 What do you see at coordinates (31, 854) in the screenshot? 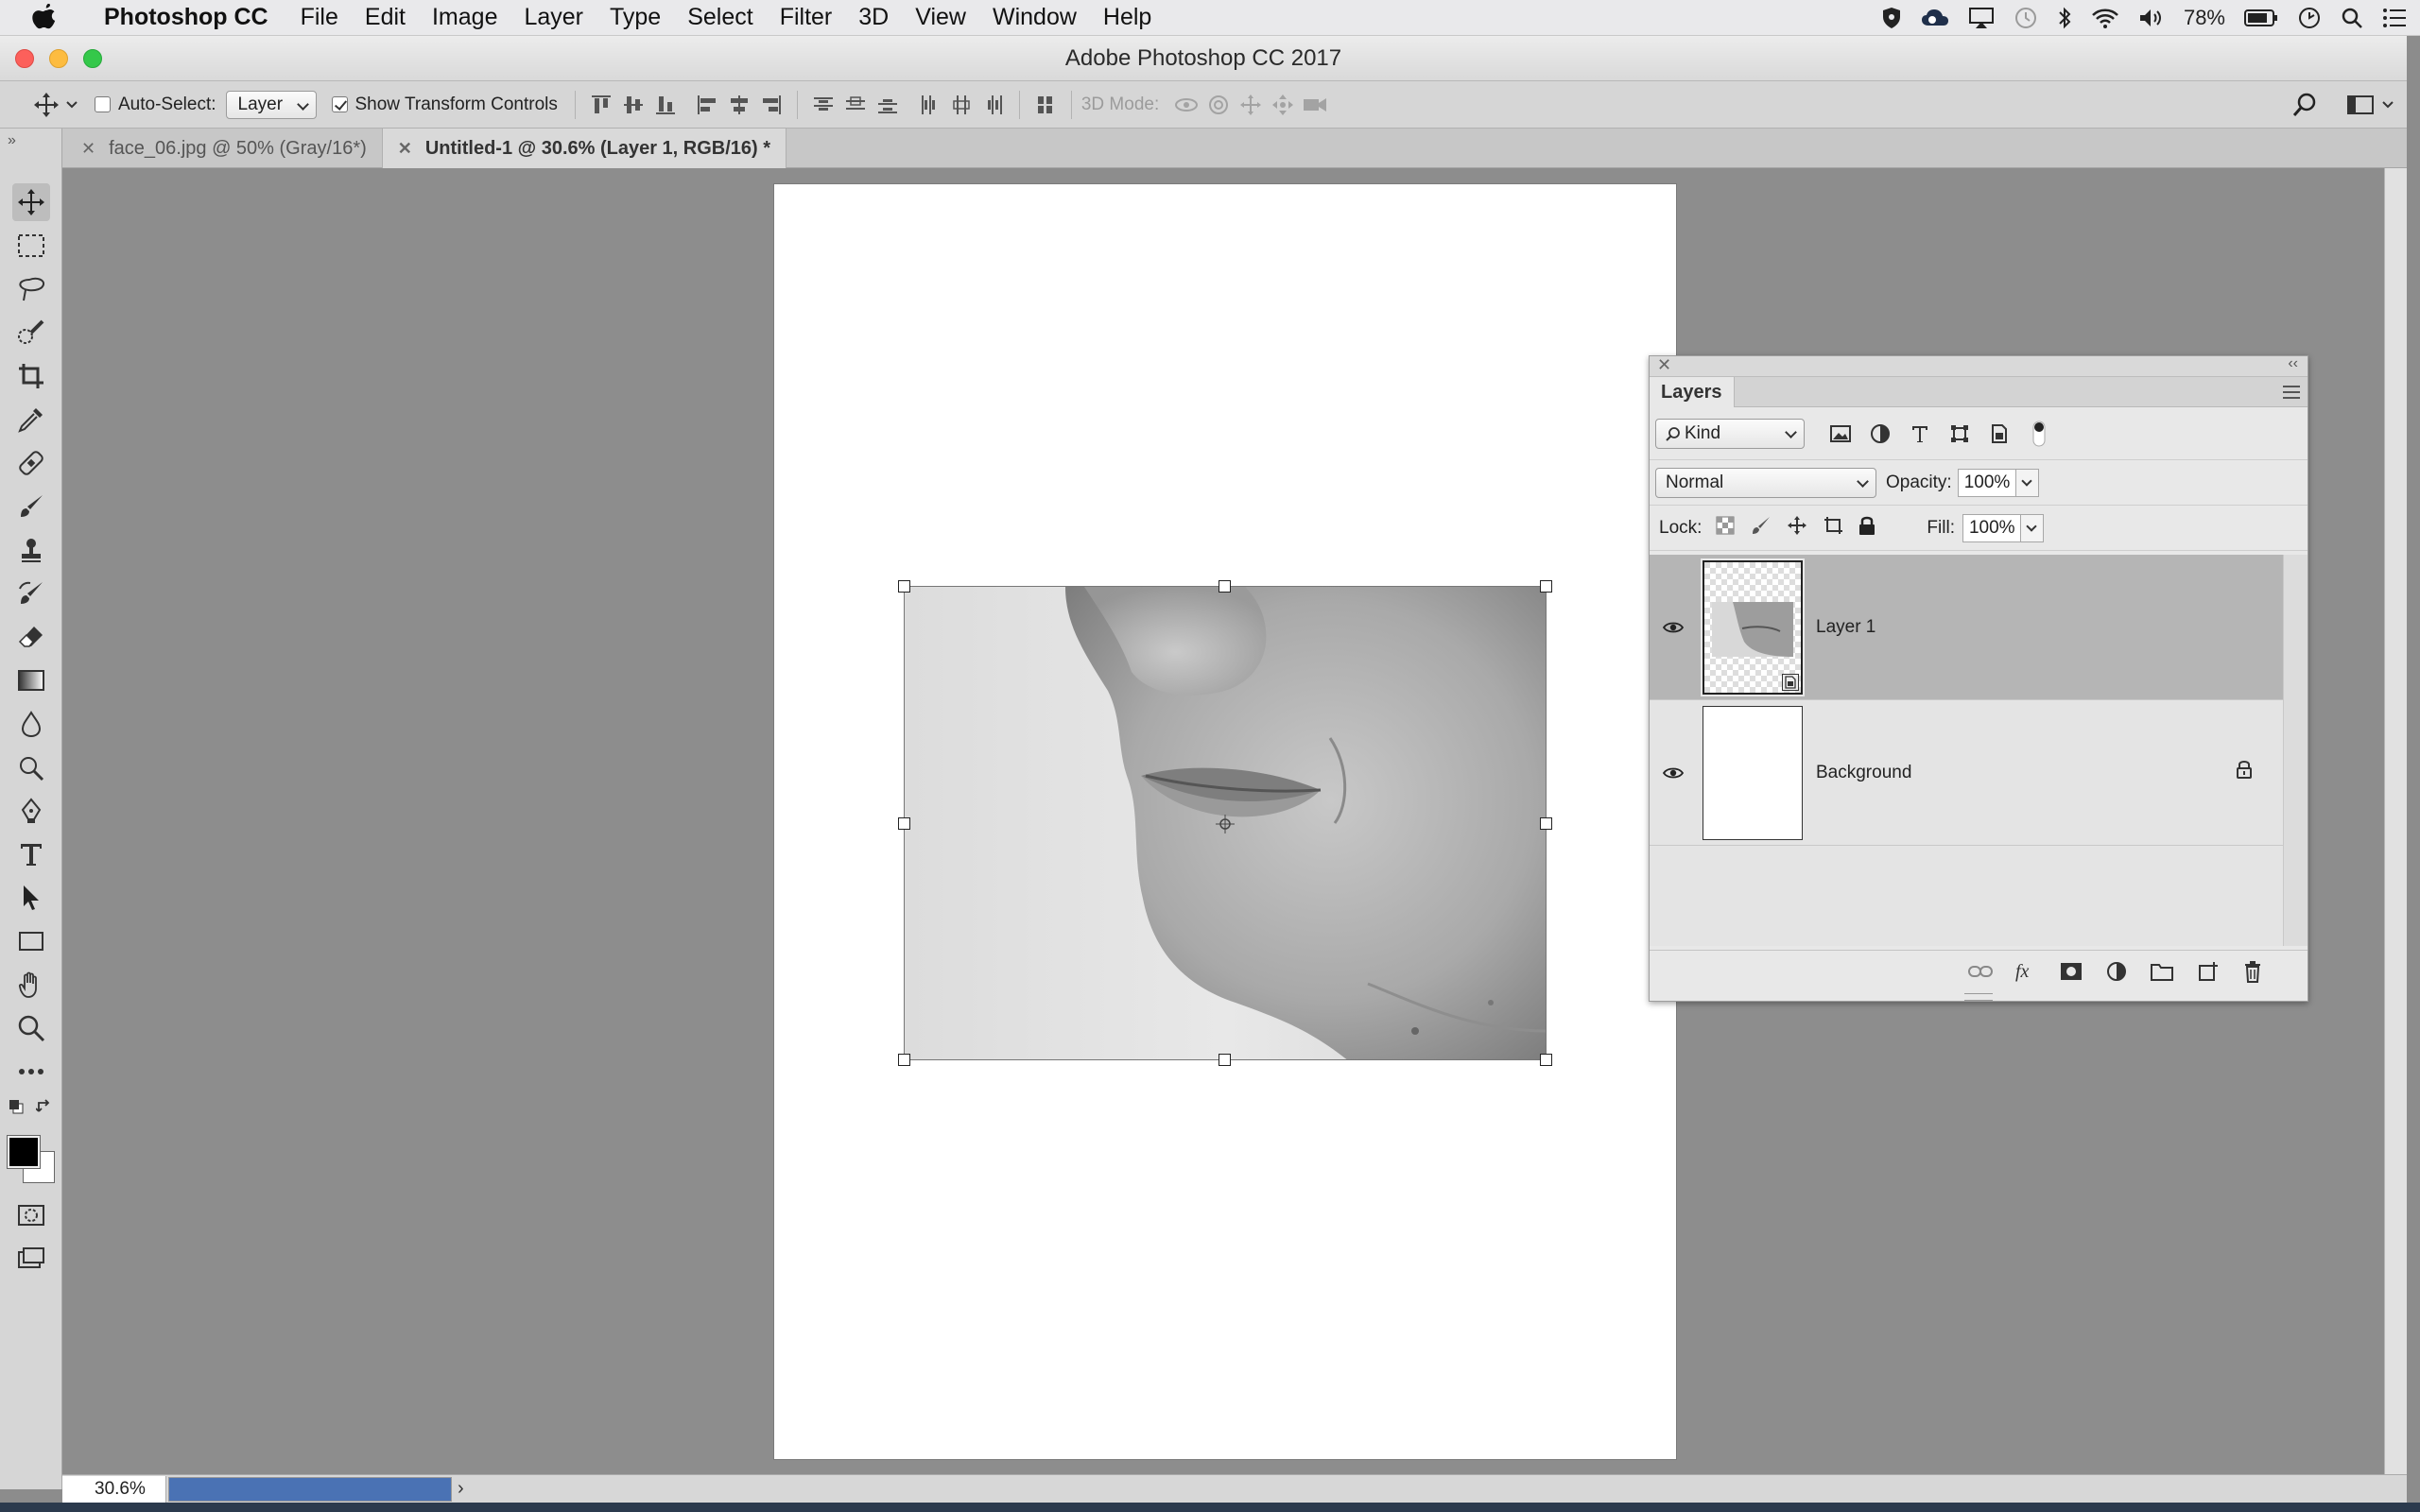
I see `type-tool-icon` at bounding box center [31, 854].